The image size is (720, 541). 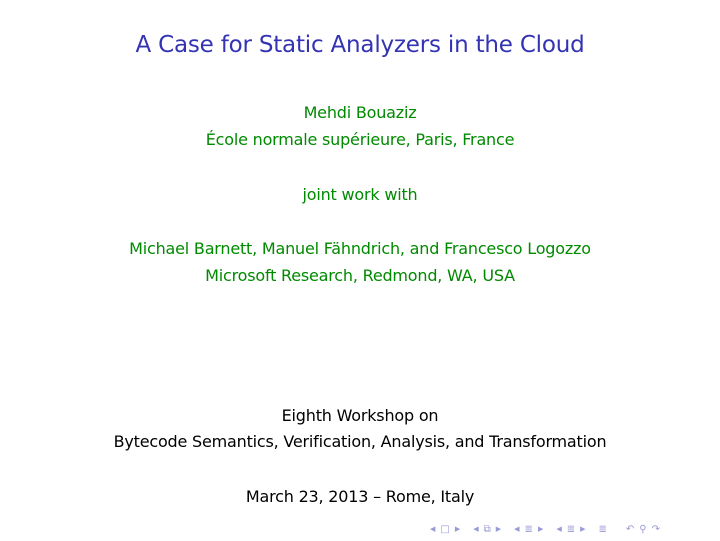 I want to click on beamer-navigation-bar: ◀ □ ▶ ◀ ⧉ ▶ ◀ ≣ ▶ ◀ ≣ ▶ ≣ ↶ ⚲ ↷, so click(x=575, y=529).